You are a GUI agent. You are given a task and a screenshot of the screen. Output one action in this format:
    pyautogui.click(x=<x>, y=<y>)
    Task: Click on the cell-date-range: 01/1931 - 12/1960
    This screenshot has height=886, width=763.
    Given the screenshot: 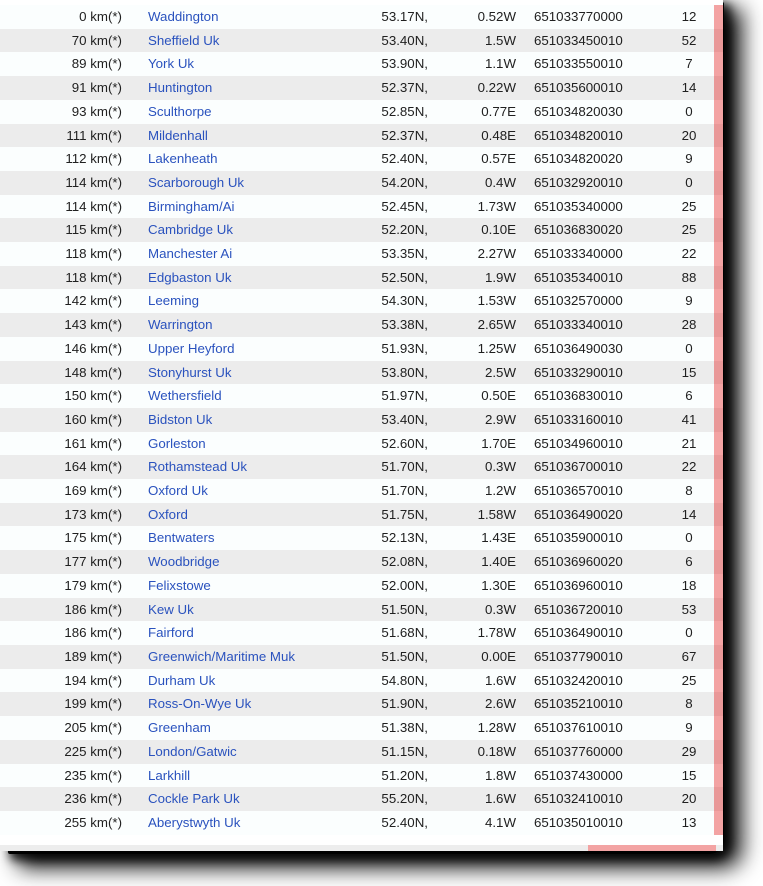 What is the action you would take?
    pyautogui.click(x=718, y=775)
    